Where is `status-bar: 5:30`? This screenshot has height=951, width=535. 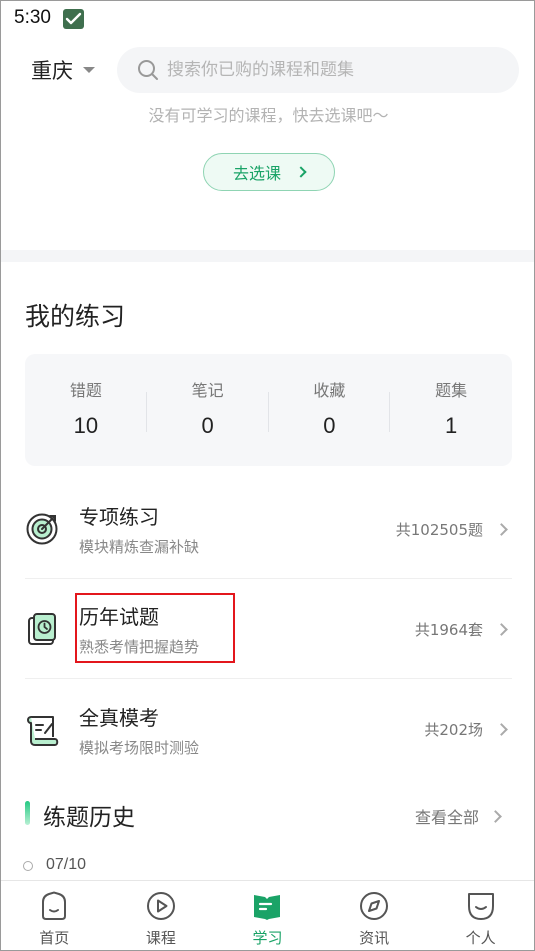 status-bar: 5:30 is located at coordinates (267, 19).